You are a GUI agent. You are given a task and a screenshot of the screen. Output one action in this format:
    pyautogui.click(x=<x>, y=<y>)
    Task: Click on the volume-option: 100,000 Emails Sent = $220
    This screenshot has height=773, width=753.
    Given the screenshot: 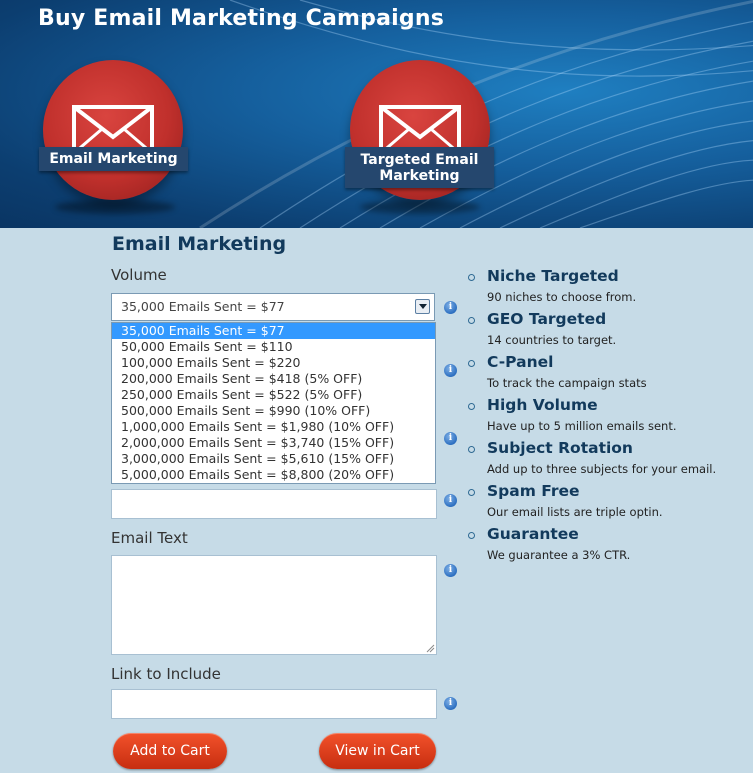 What is the action you would take?
    pyautogui.click(x=273, y=363)
    